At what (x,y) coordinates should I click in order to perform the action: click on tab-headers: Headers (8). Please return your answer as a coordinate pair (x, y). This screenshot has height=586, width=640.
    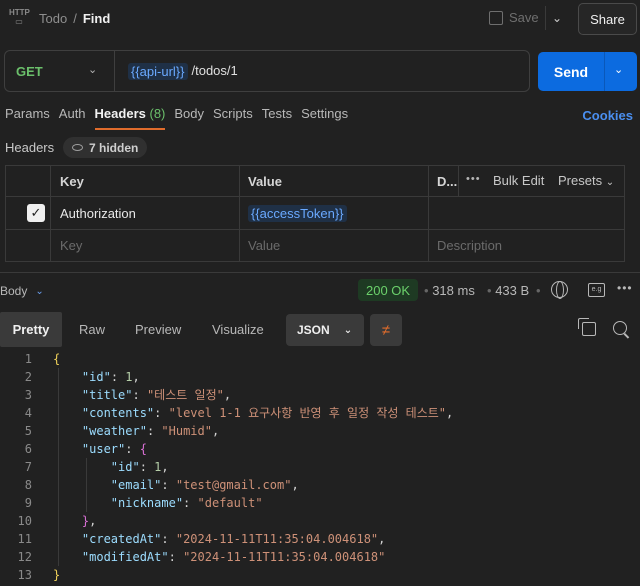
    Looking at the image, I should click on (130, 118).